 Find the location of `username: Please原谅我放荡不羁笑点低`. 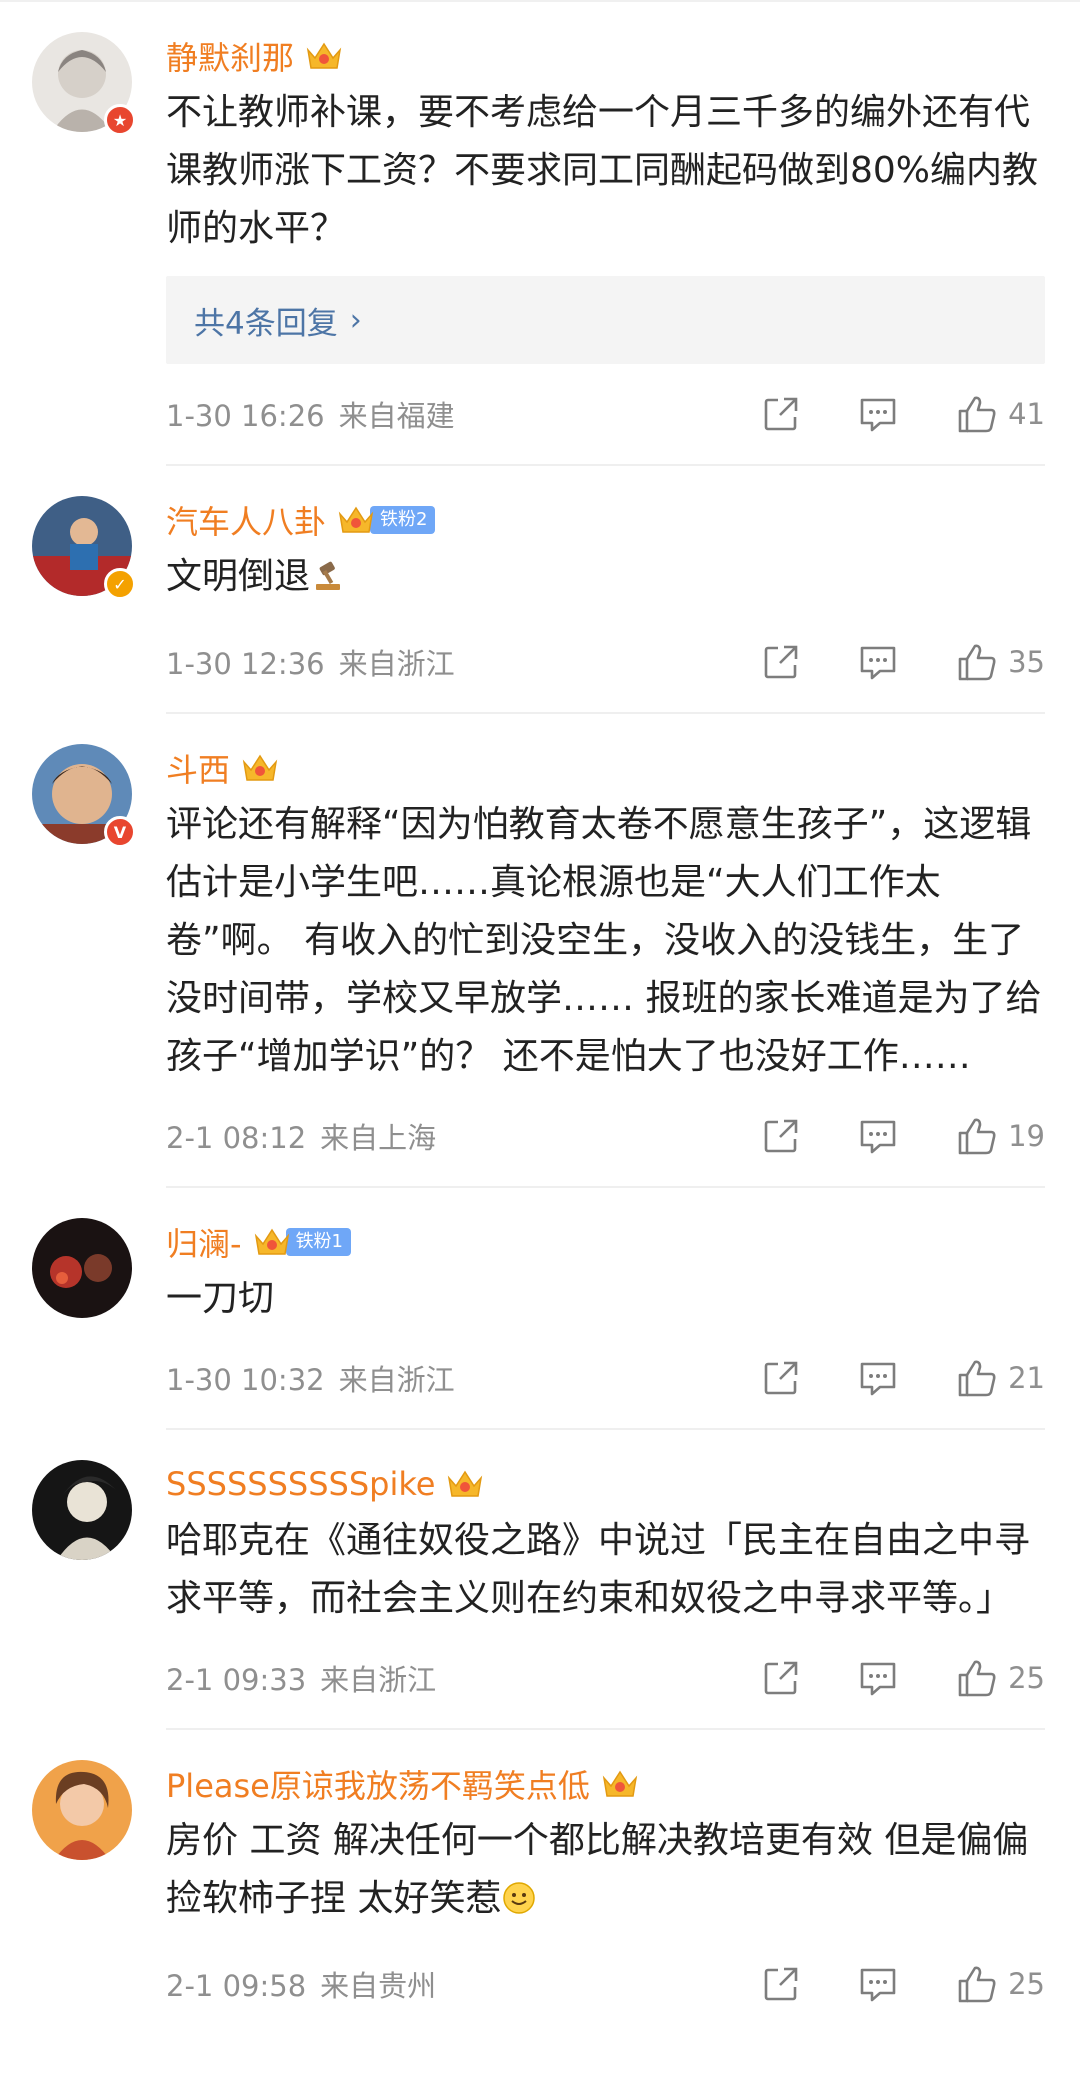

username: Please原谅我放荡不羁笑点低 is located at coordinates (378, 1784).